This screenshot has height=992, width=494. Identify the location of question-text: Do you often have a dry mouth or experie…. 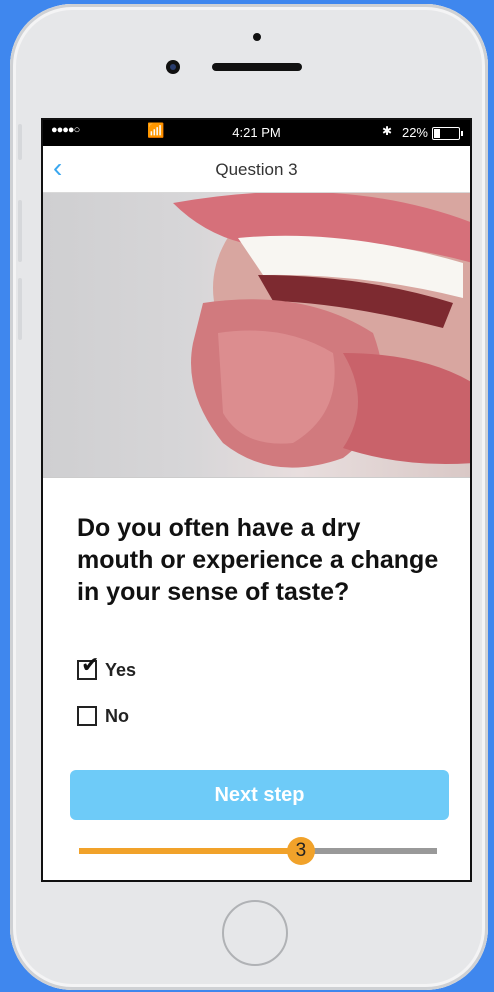
(258, 560).